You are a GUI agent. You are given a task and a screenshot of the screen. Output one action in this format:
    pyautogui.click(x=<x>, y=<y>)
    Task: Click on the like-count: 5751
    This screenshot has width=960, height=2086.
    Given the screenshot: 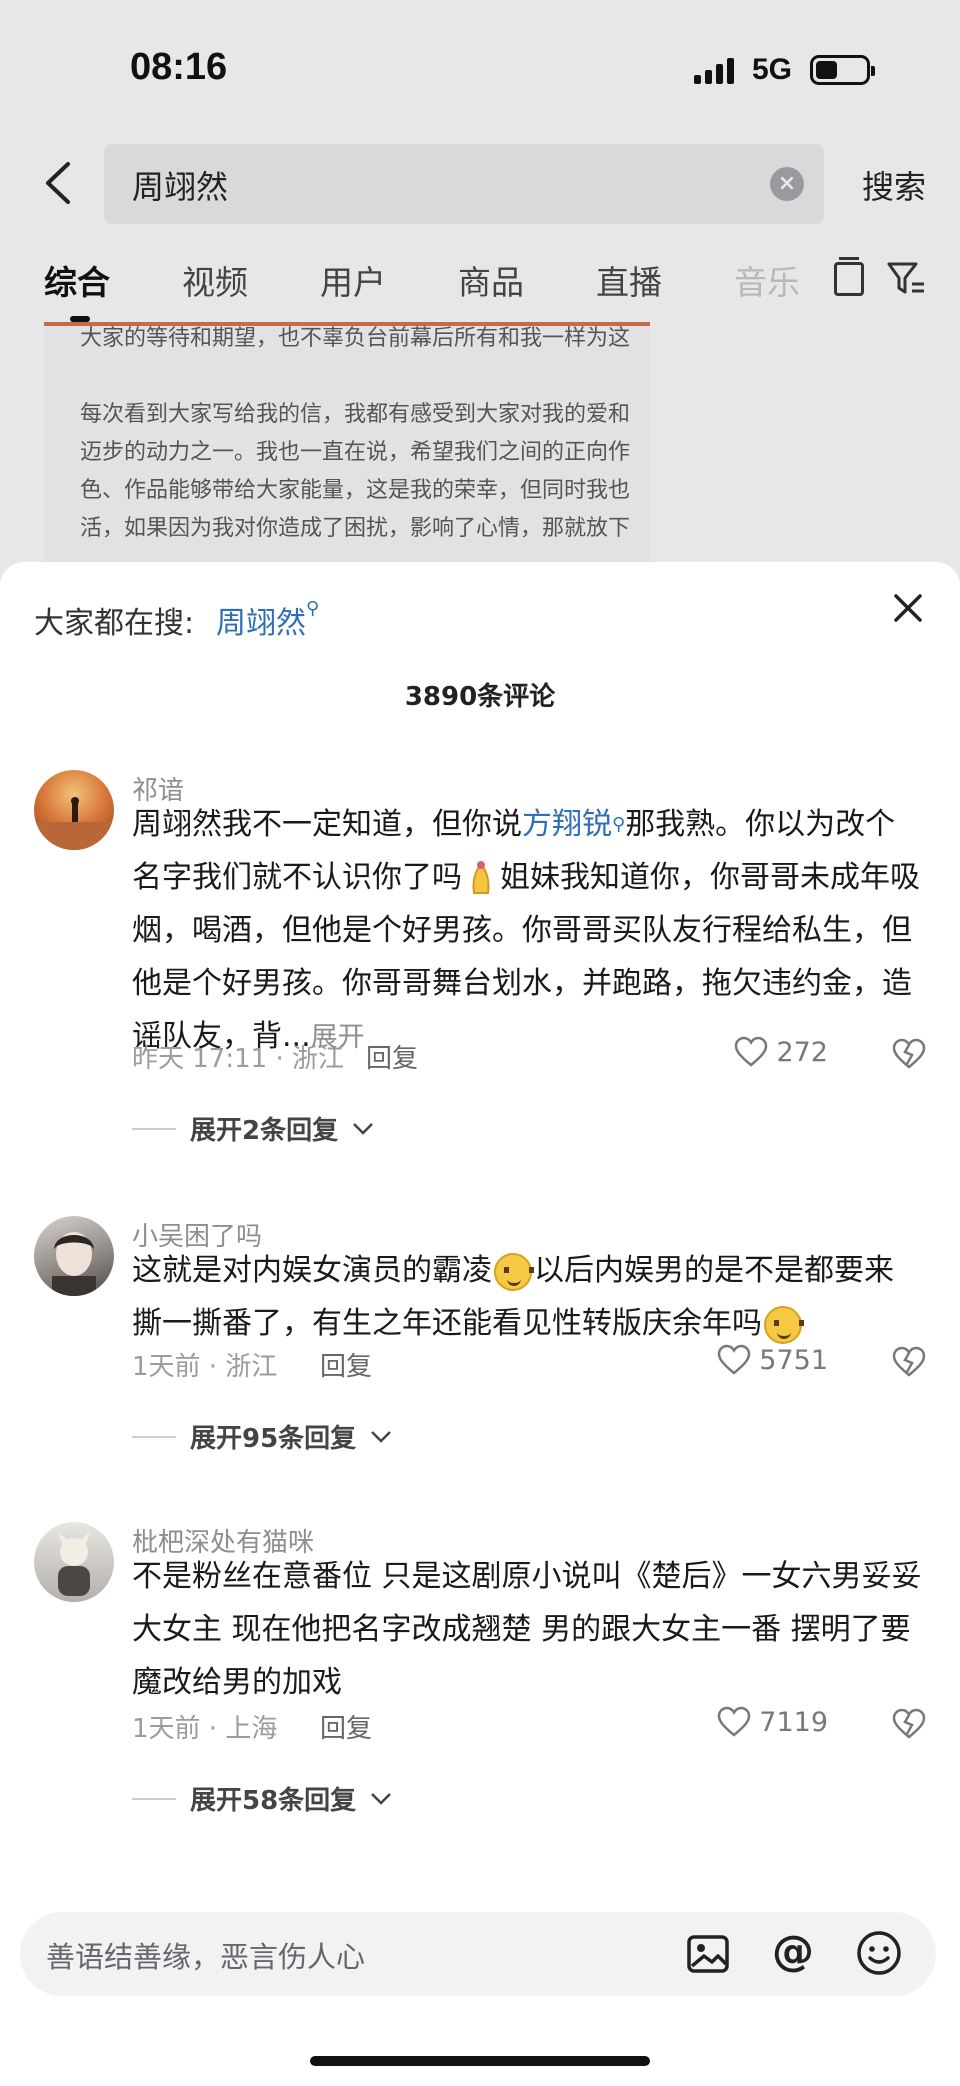 What is the action you would take?
    pyautogui.click(x=793, y=1360)
    